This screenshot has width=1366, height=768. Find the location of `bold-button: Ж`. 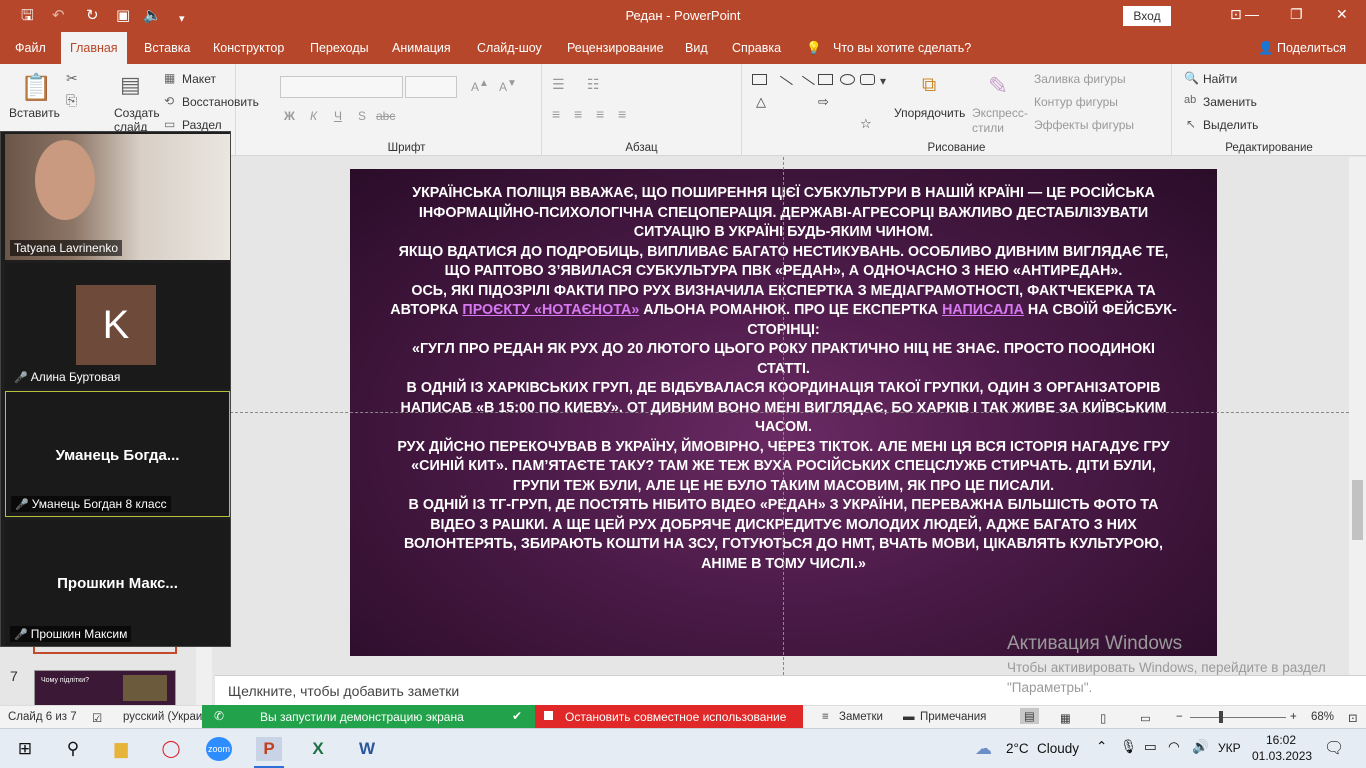

bold-button: Ж is located at coordinates (289, 116).